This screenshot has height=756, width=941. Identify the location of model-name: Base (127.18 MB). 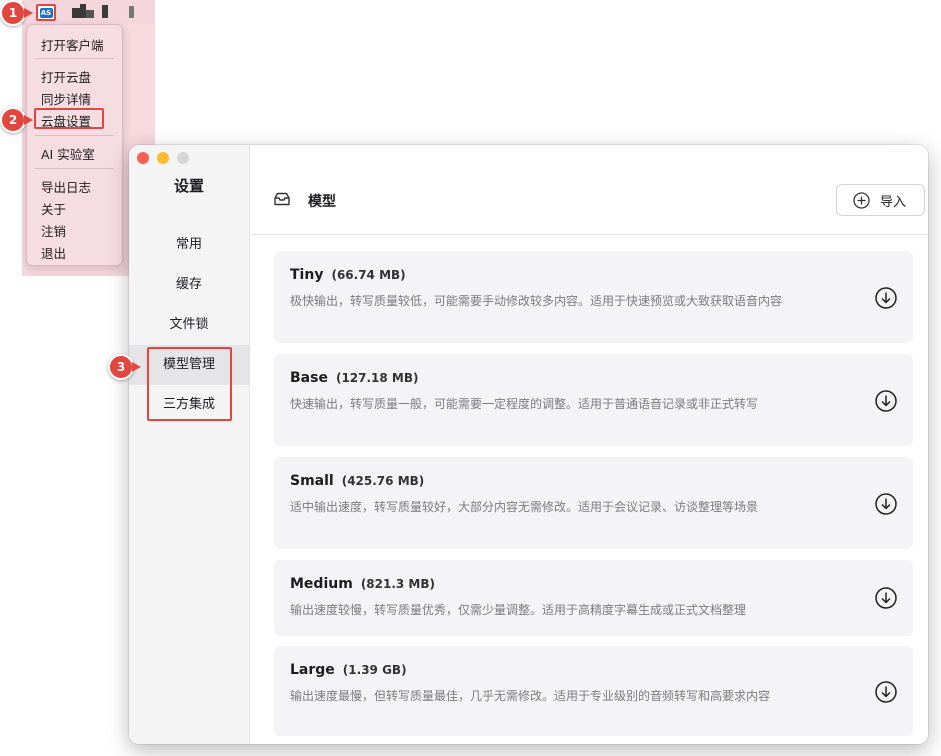
(354, 378).